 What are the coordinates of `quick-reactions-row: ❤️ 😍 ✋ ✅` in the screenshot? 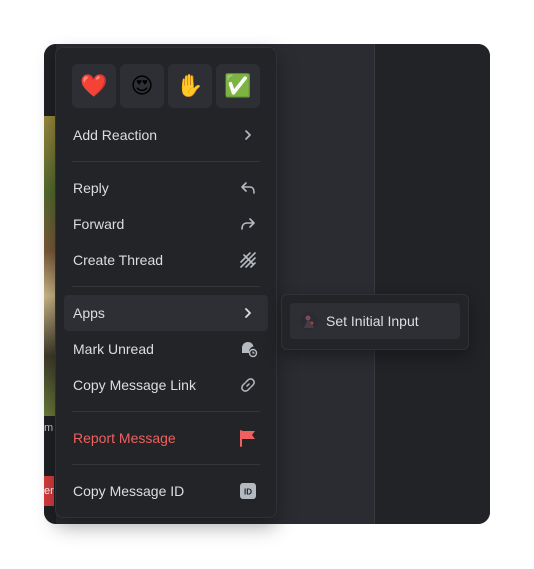 It's located at (166, 86).